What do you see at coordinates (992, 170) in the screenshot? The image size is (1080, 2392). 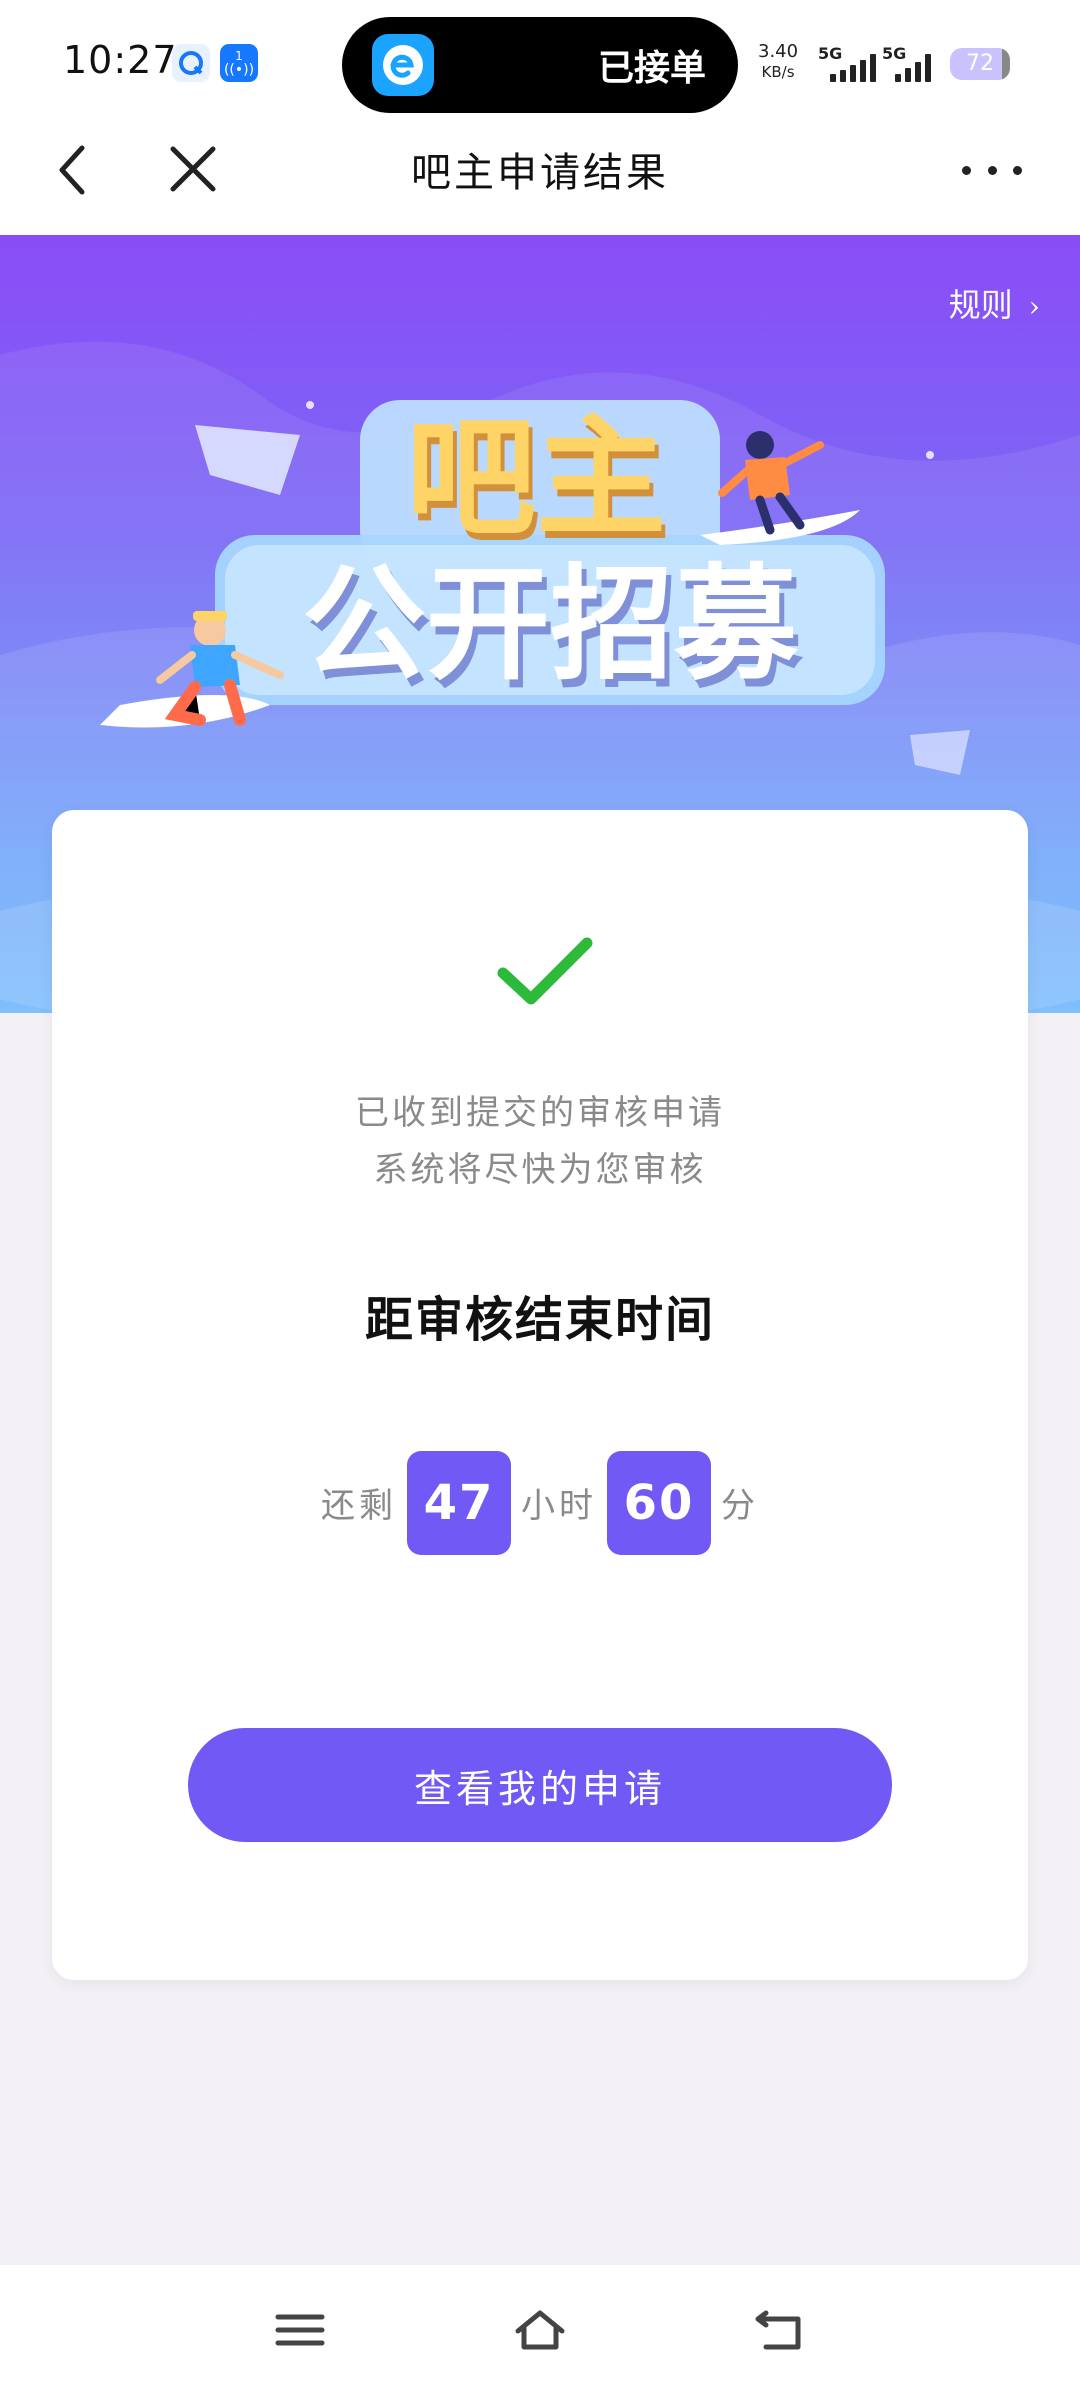 I see `more-dots-icon` at bounding box center [992, 170].